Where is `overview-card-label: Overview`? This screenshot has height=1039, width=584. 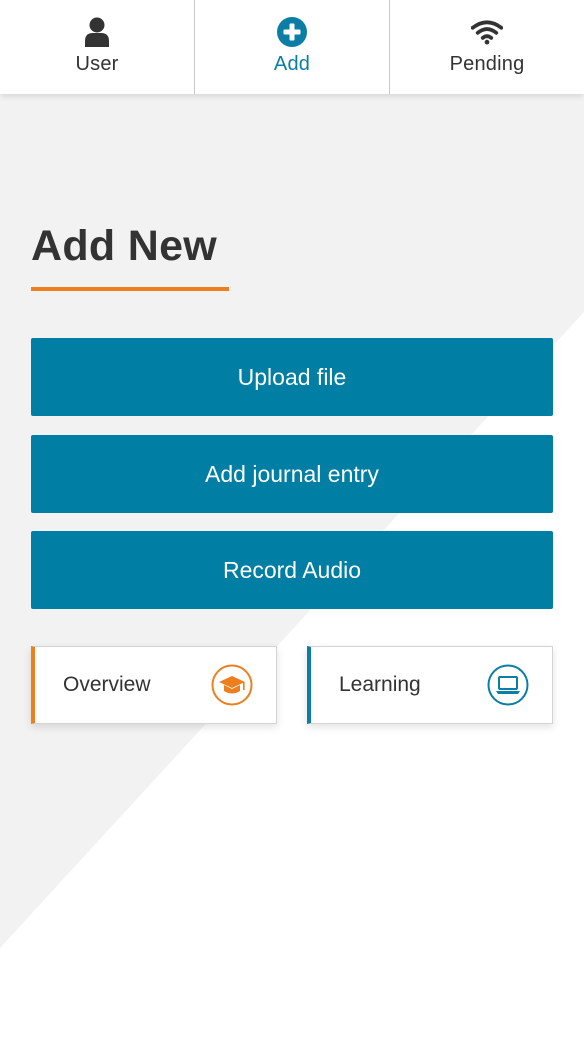 overview-card-label: Overview is located at coordinates (107, 684).